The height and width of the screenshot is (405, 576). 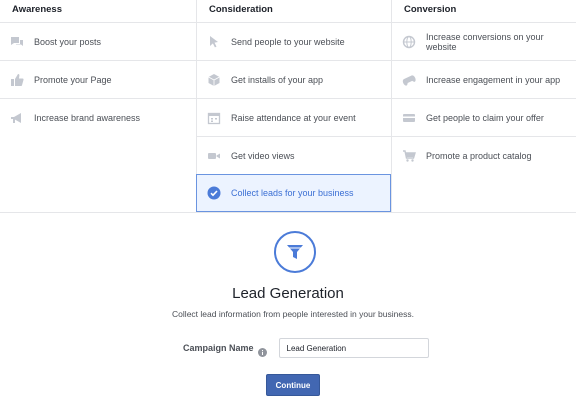 I want to click on thumbs-up-icon, so click(x=17, y=80).